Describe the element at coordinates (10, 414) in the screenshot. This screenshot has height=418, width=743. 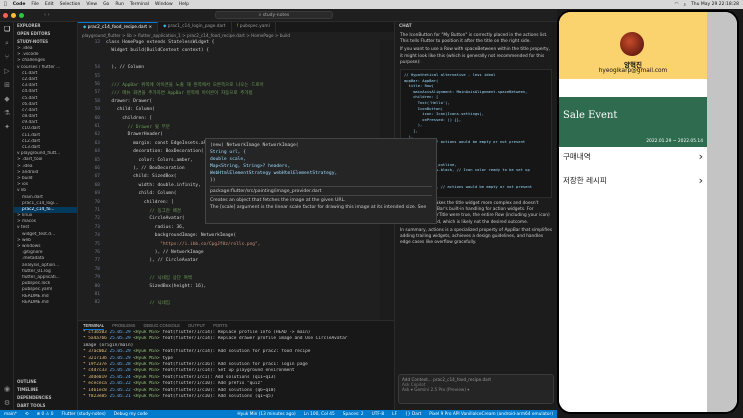
I see `branch-indicator: main*` at that location.